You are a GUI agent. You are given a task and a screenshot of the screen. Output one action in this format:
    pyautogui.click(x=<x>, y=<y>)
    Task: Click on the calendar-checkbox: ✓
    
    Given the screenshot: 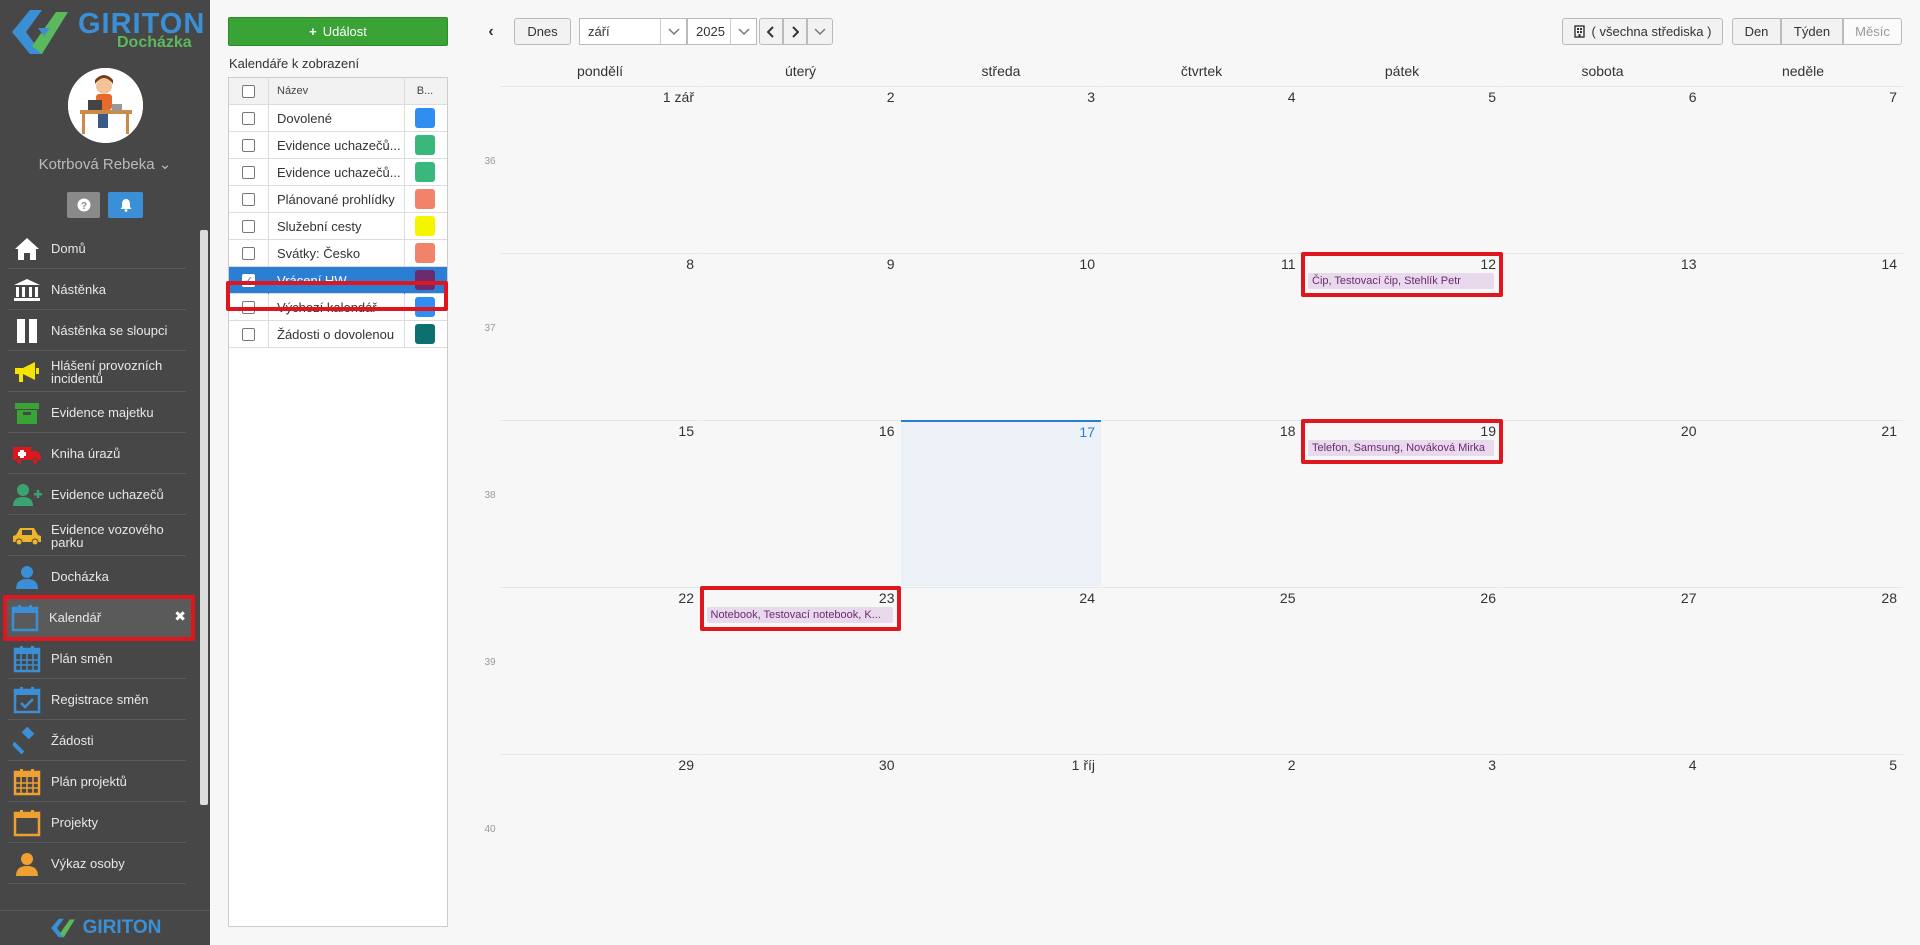 What is the action you would take?
    pyautogui.click(x=249, y=280)
    